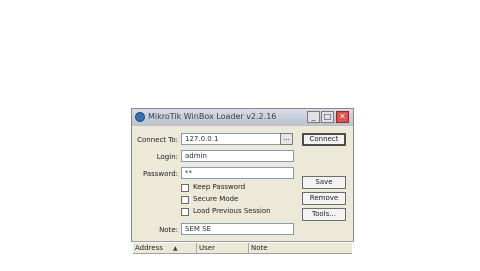 The image size is (480, 271). I want to click on column-header-user: User, so click(223, 248).